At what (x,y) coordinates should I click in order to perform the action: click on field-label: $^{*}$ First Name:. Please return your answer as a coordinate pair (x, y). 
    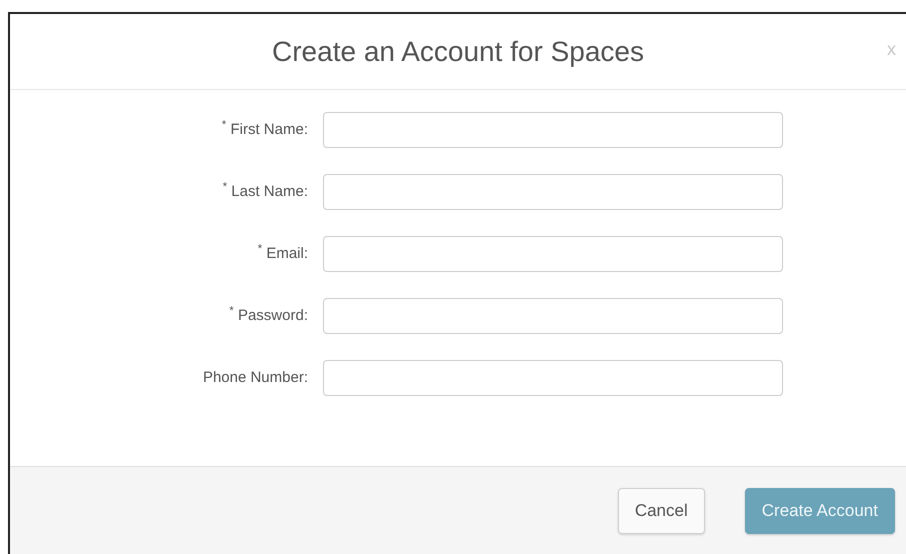
    Looking at the image, I should click on (264, 129).